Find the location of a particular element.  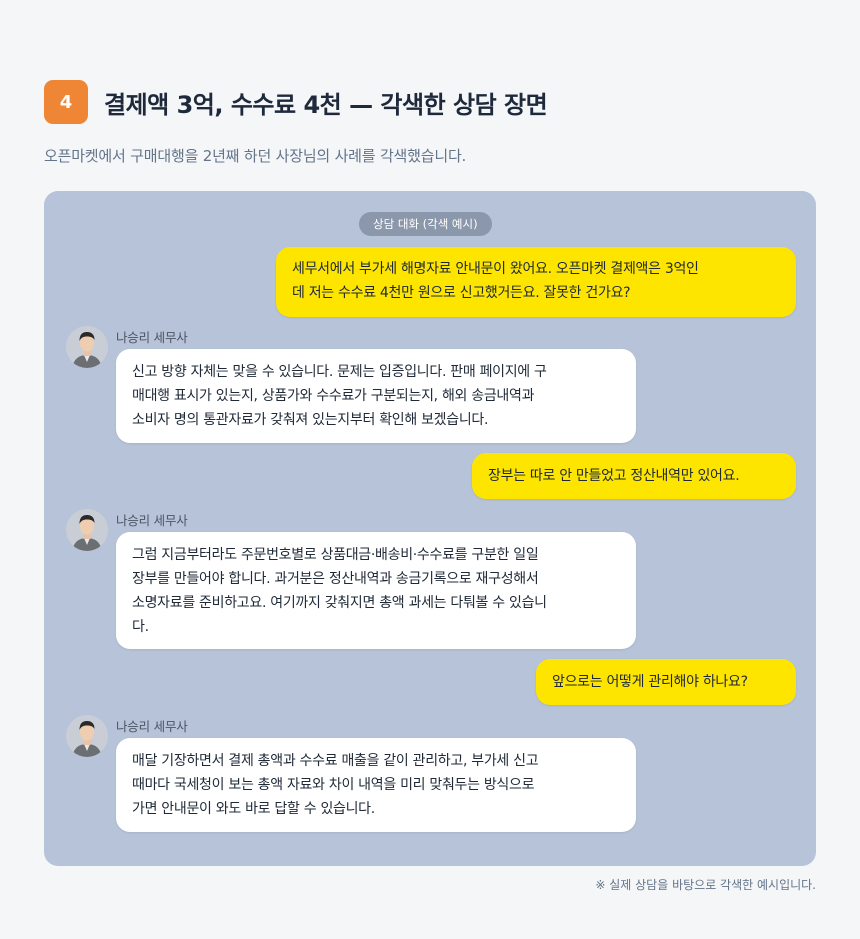

user-message-bubble: 앞으로는 어떻게 관리해야 하나요? is located at coordinates (666, 682).